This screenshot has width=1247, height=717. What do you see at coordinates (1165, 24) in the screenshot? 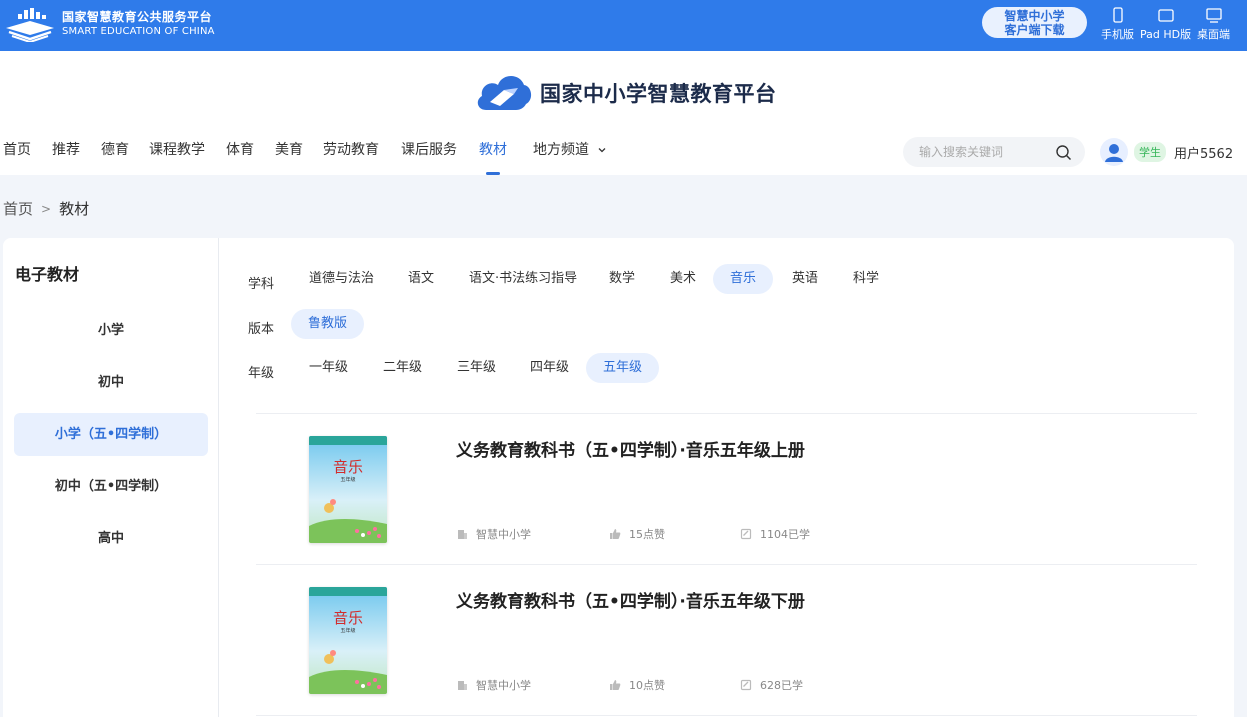
I see `pad-version-link: Pad HD版` at bounding box center [1165, 24].